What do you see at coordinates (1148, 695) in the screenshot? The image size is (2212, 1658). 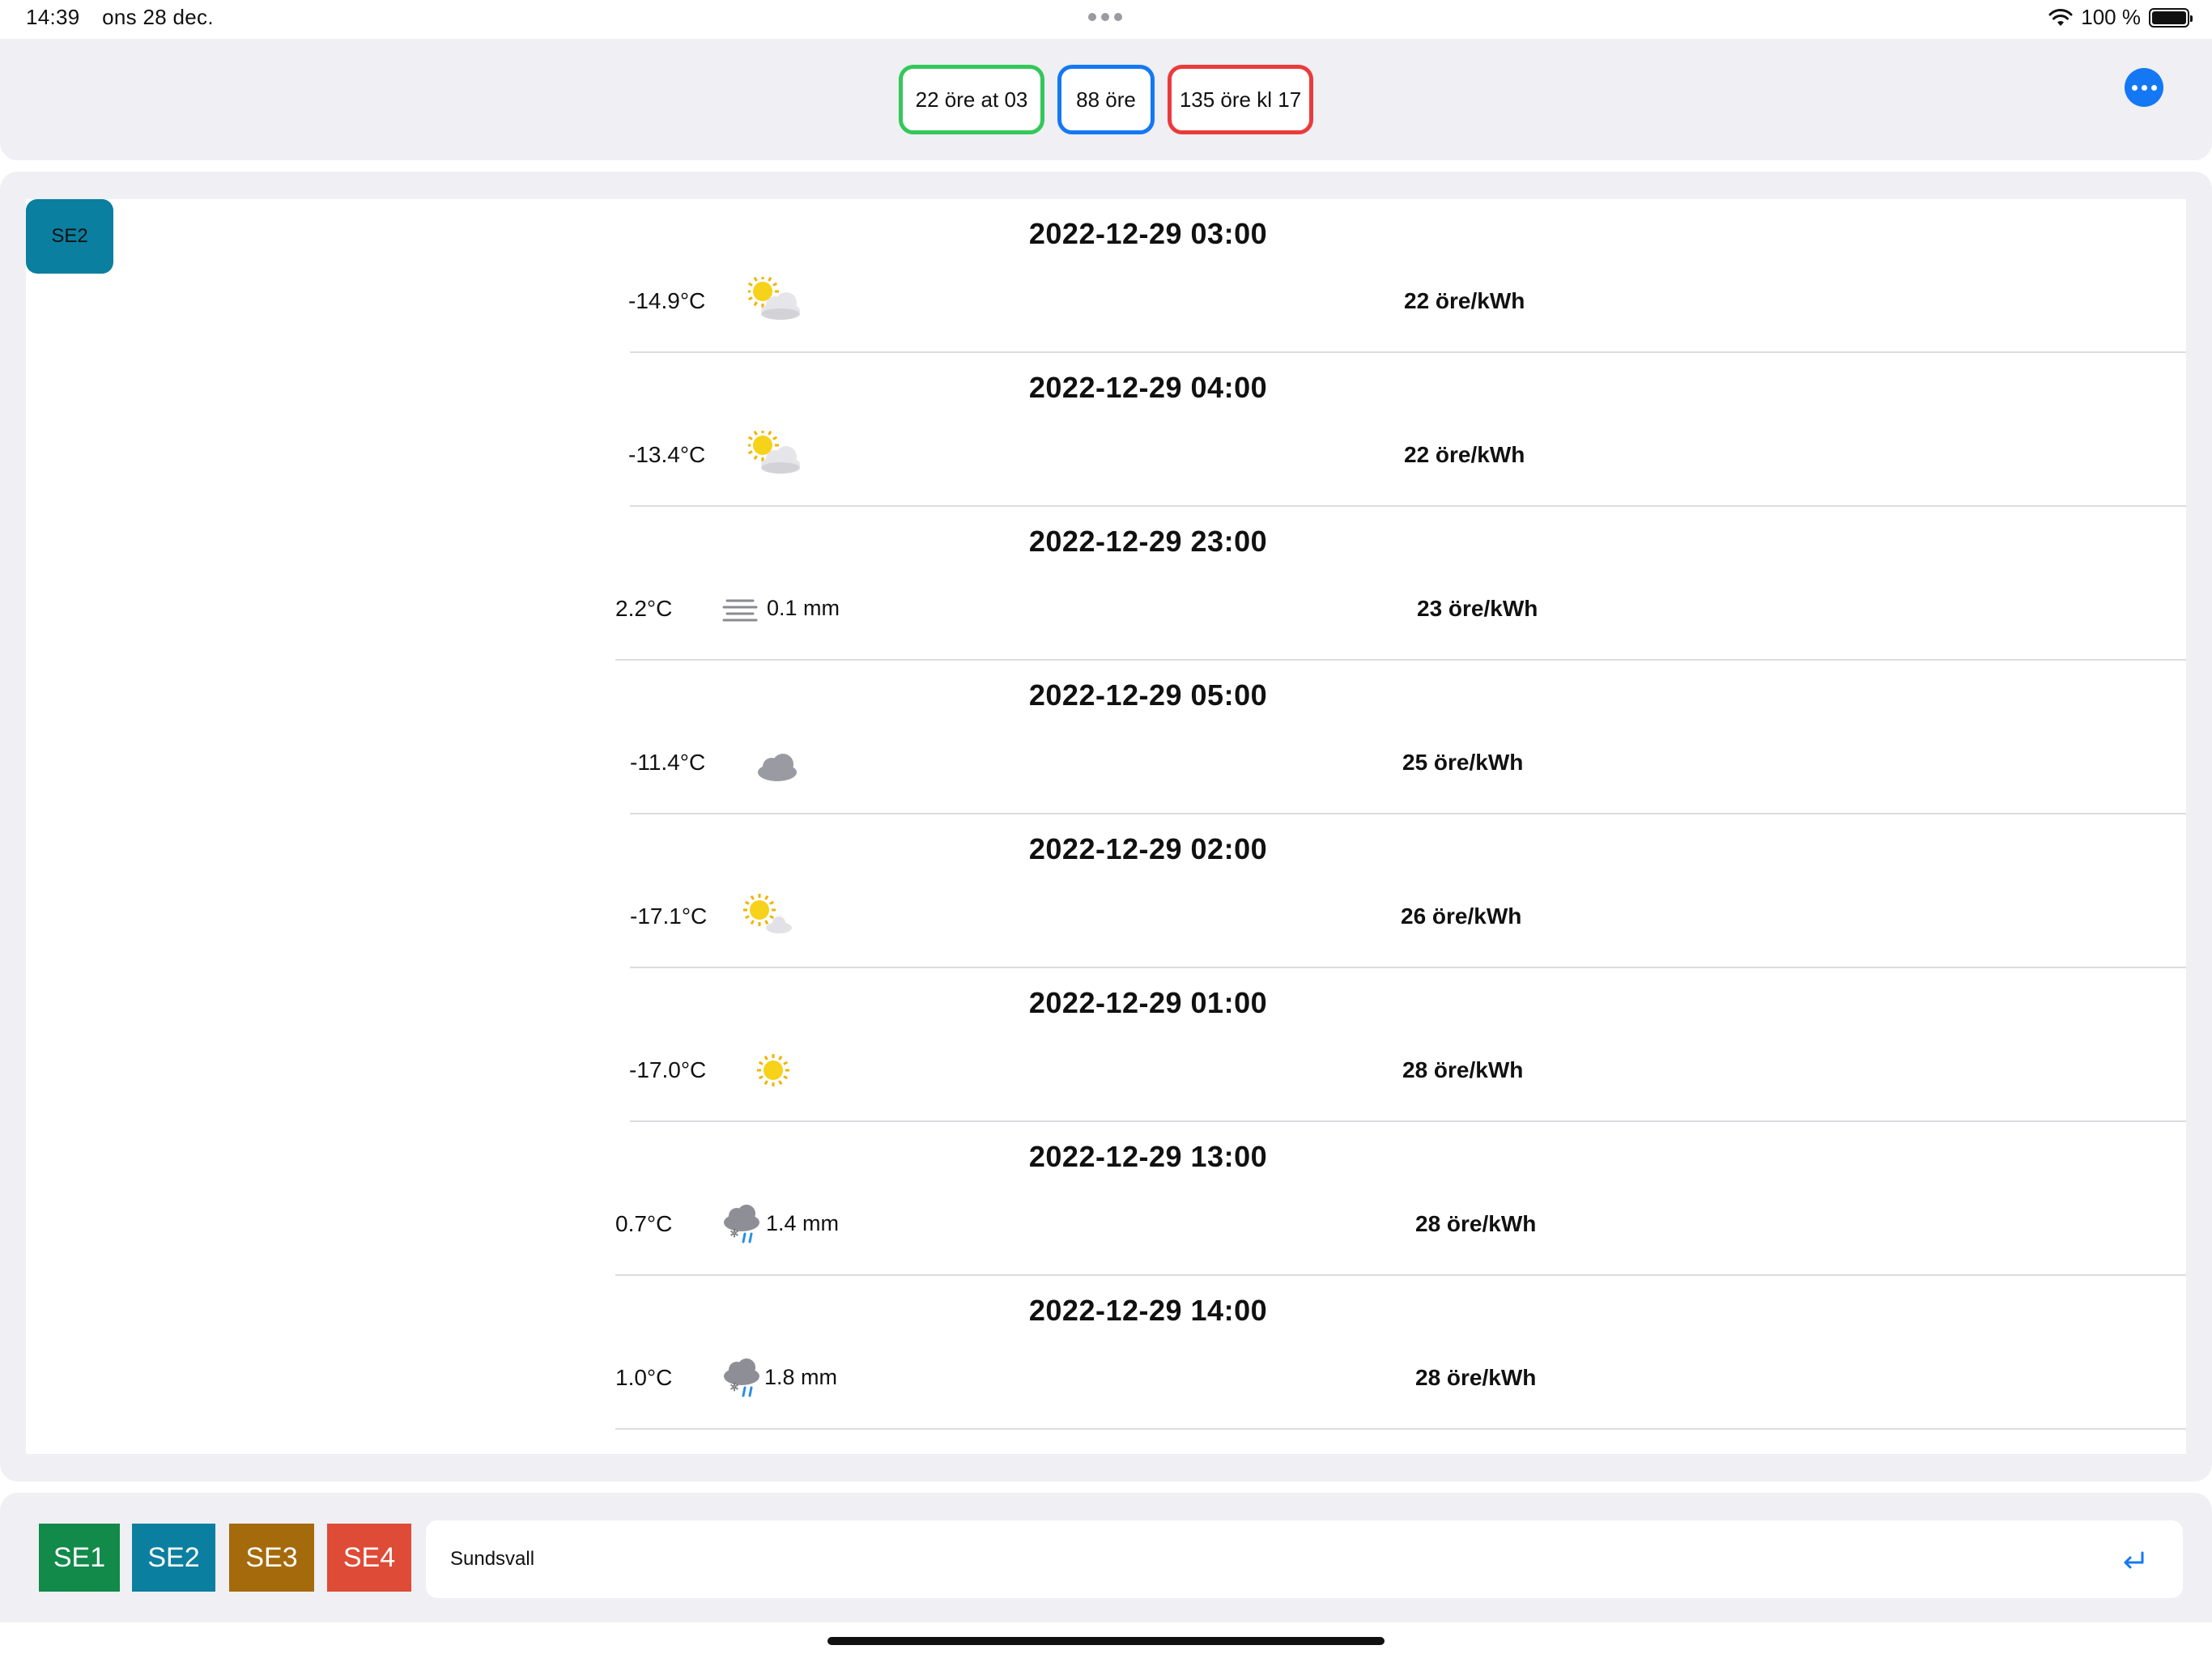 I see `entry-time: 2022-12-29 05:00` at bounding box center [1148, 695].